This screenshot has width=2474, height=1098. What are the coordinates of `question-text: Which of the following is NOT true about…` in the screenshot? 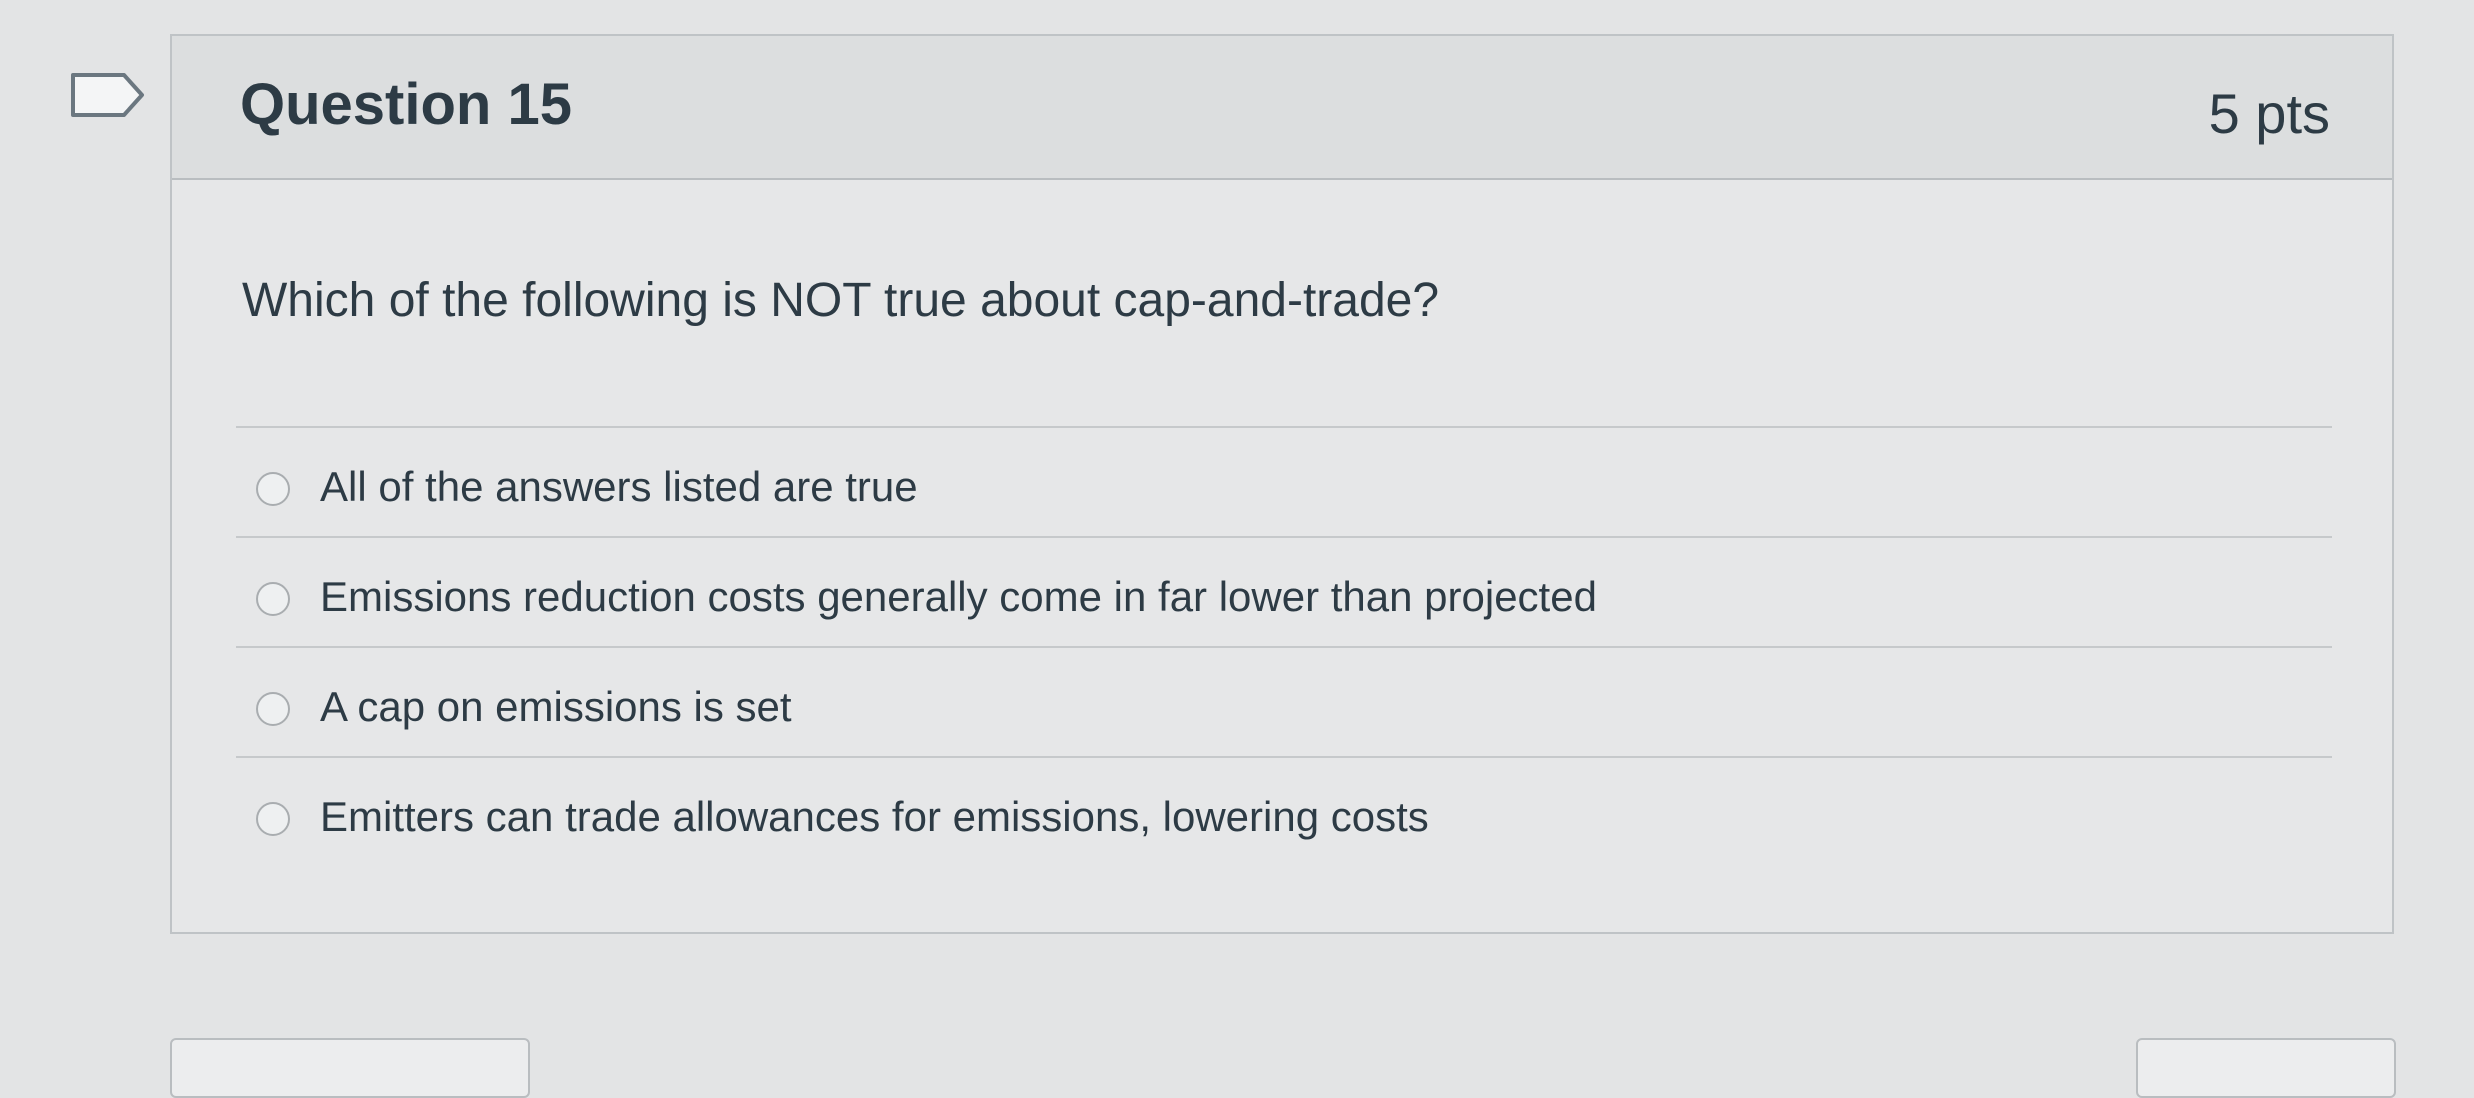 It's located at (841, 300).